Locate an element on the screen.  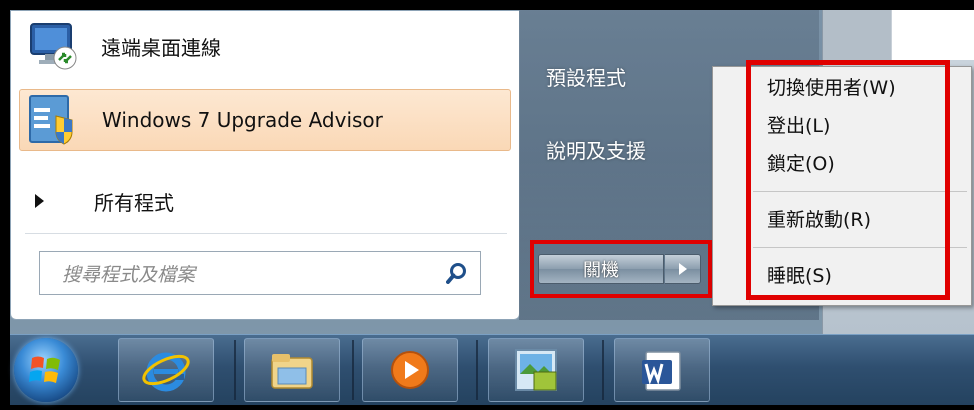
search-input: 搜尋程式及檔案 is located at coordinates (260, 273).